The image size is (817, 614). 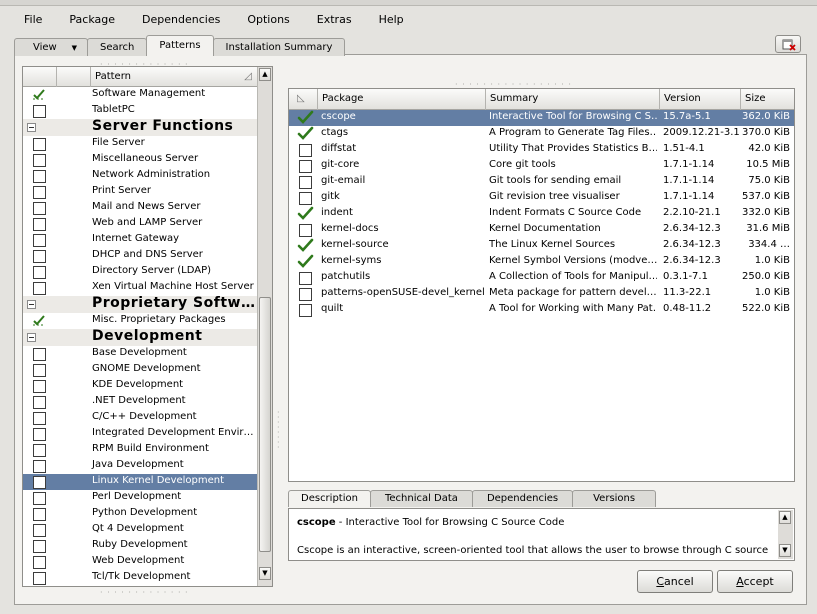 What do you see at coordinates (785, 534) in the screenshot?
I see `description-scrollbar: ▲ ▼` at bounding box center [785, 534].